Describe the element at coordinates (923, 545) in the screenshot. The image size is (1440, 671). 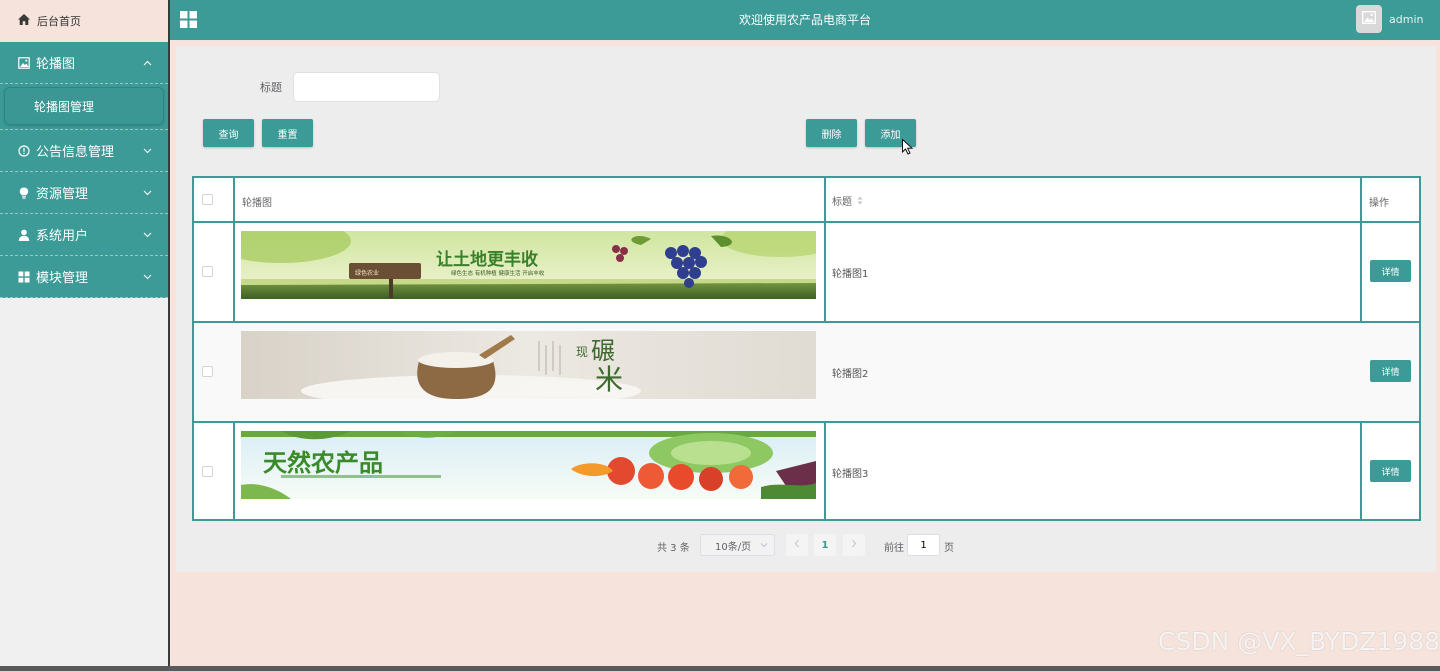
I see `goto-page-input` at that location.